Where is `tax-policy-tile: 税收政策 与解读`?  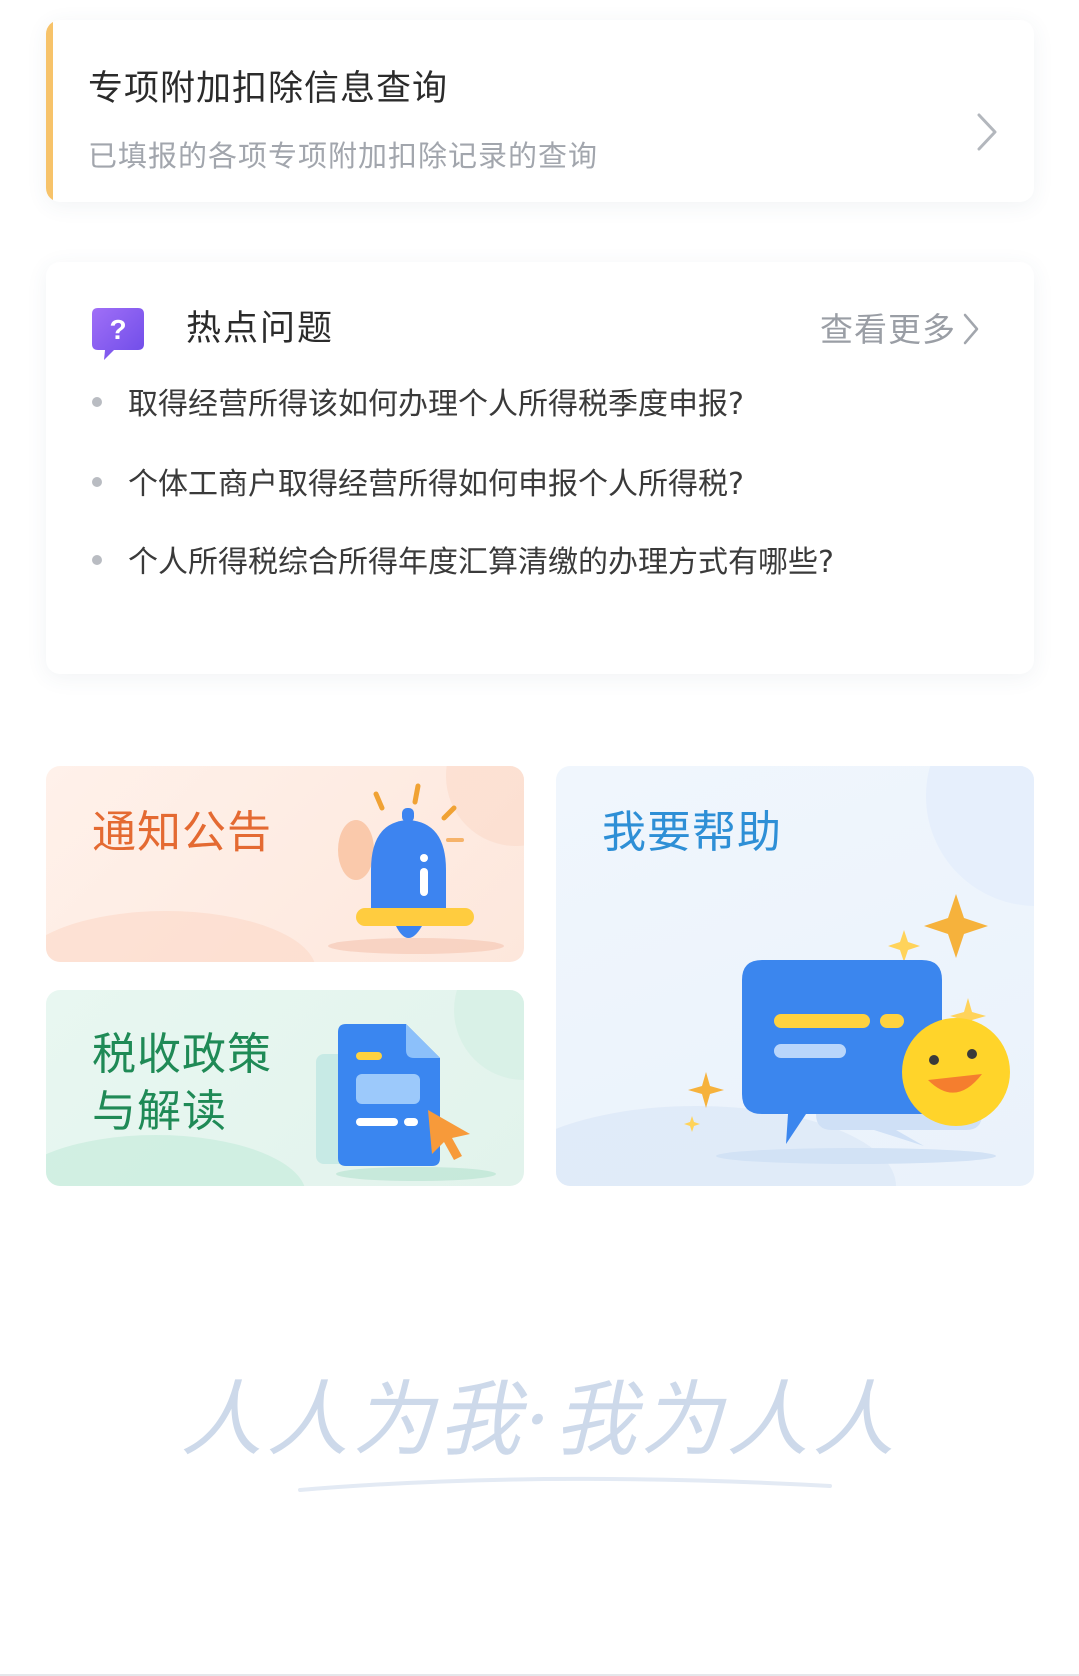 tax-policy-tile: 税收政策 与解读 is located at coordinates (285, 1088).